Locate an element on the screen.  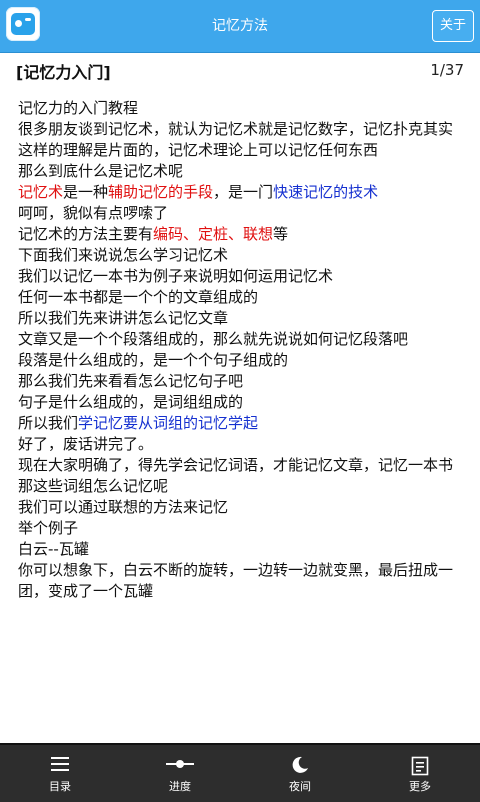
text-run: 段落是什么组成的，是一个个句子组成的 is located at coordinates (153, 360).